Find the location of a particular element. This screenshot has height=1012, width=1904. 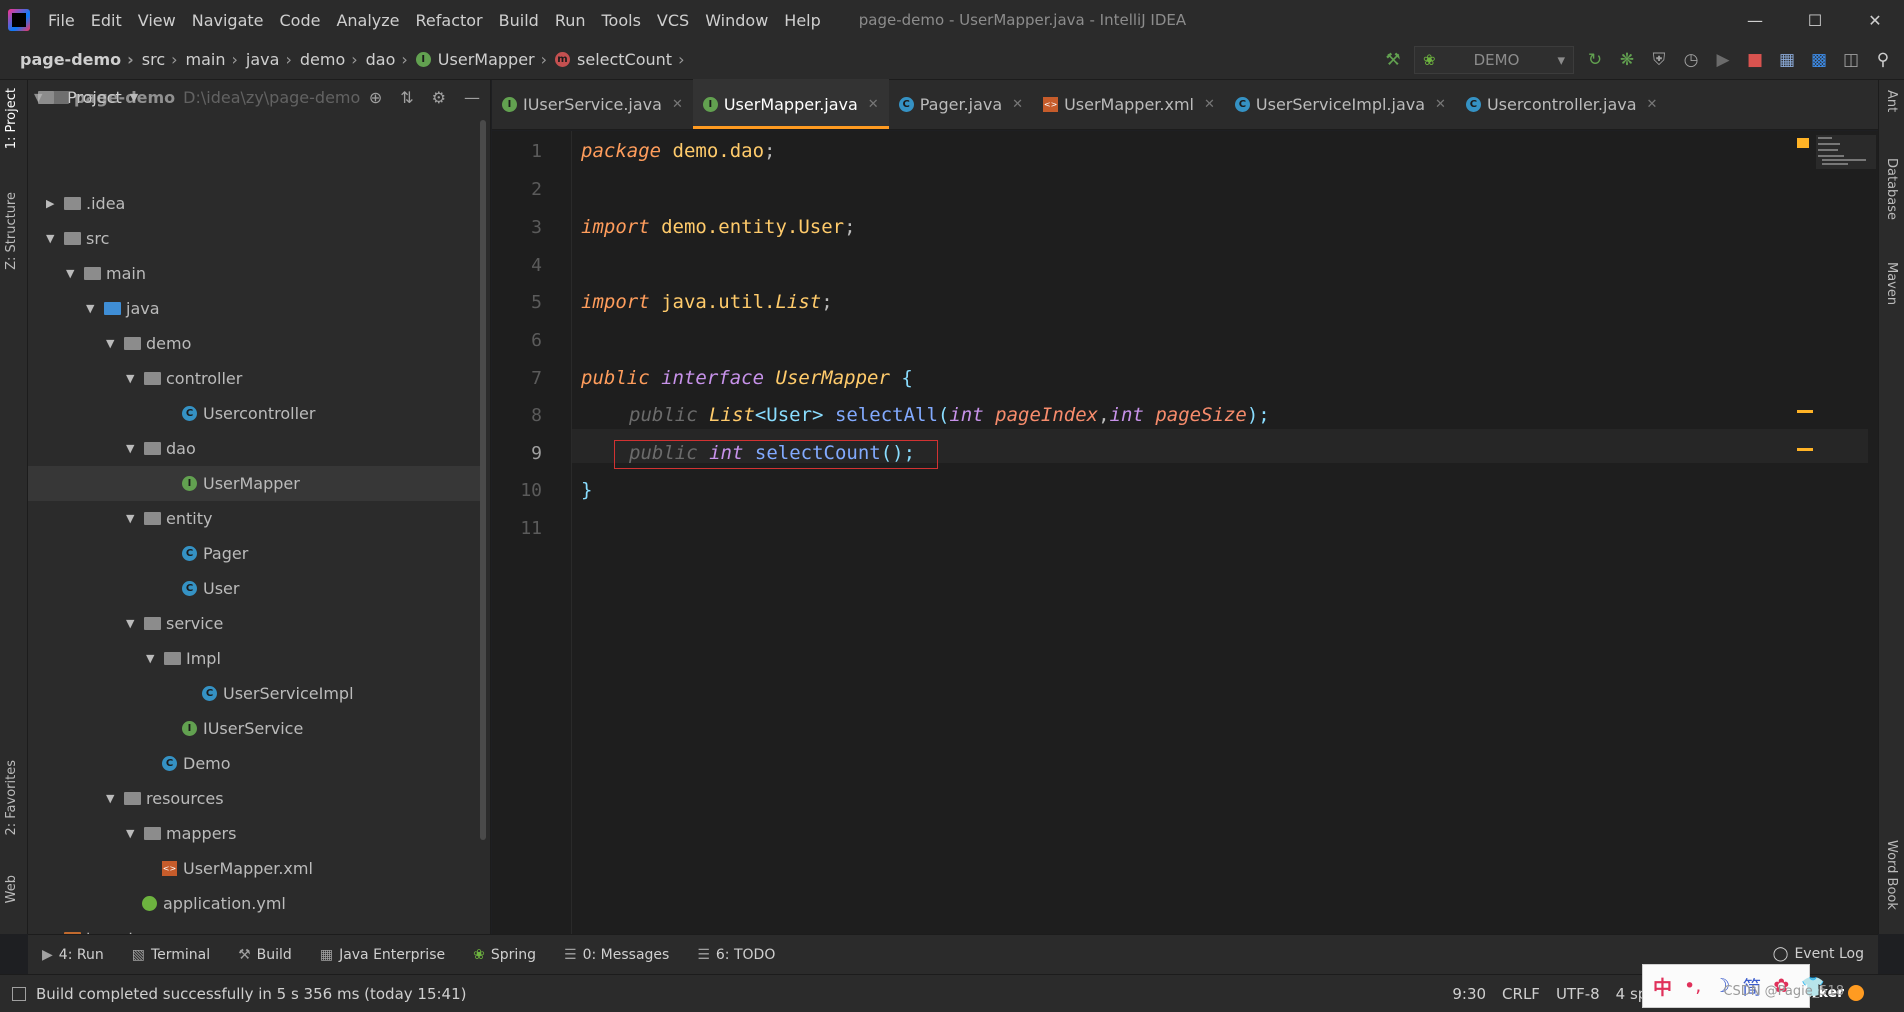

tree-row: ▼ service is located at coordinates (255, 623).